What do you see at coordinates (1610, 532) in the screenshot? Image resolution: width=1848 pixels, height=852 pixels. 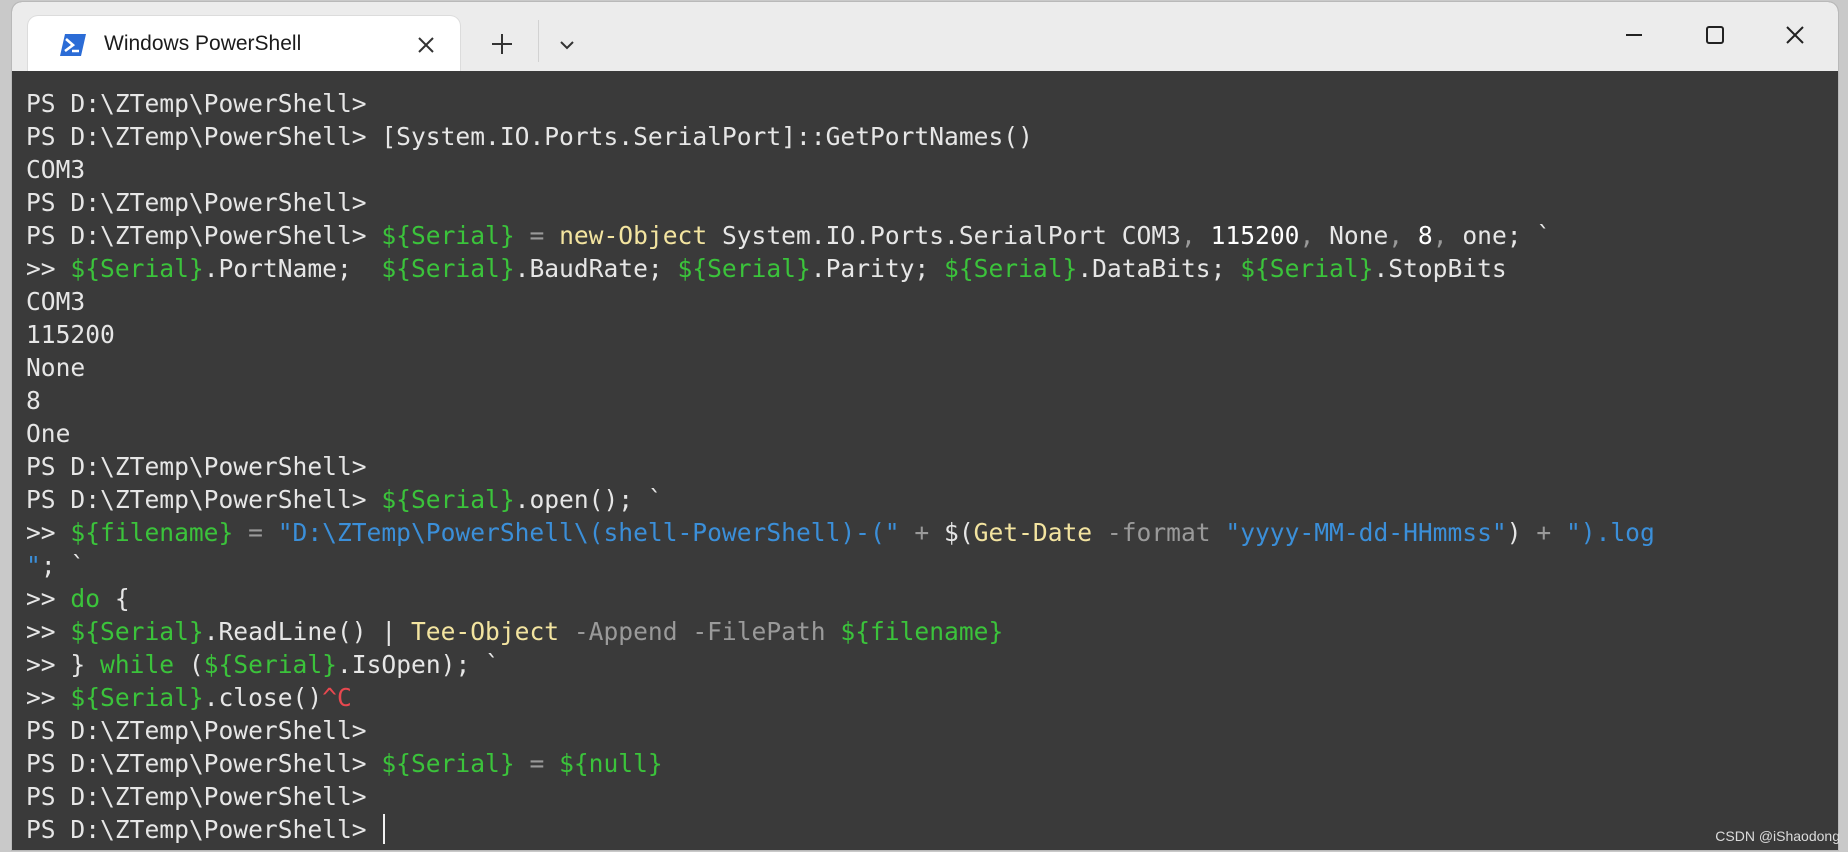 I see `token-str: ").log` at bounding box center [1610, 532].